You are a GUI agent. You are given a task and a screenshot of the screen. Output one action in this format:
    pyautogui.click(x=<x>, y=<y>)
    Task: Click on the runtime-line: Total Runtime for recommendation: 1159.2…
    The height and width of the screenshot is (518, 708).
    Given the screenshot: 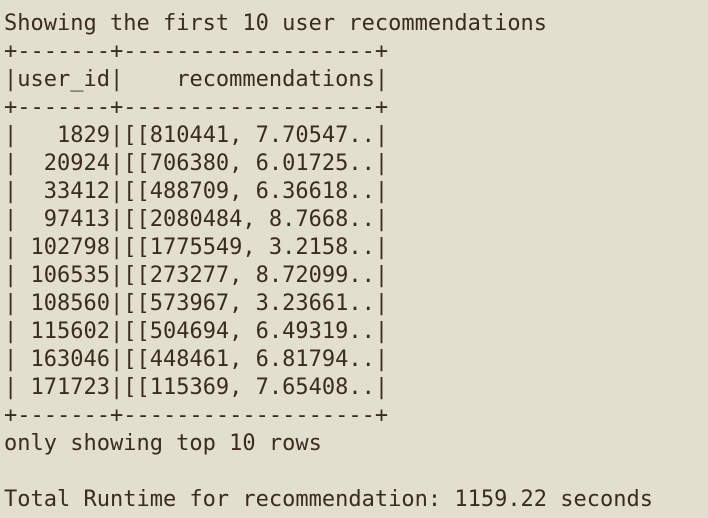 What is the action you would take?
    pyautogui.click(x=329, y=499)
    